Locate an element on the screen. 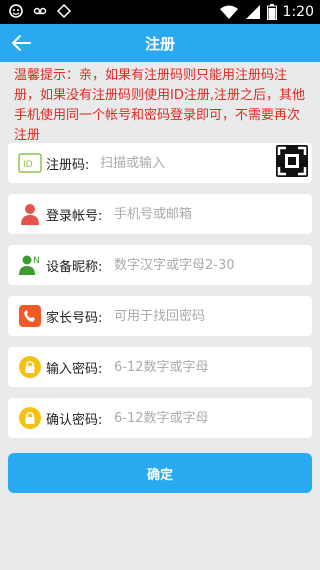 The image size is (320, 570). password-row: 输入密码: is located at coordinates (160, 367).